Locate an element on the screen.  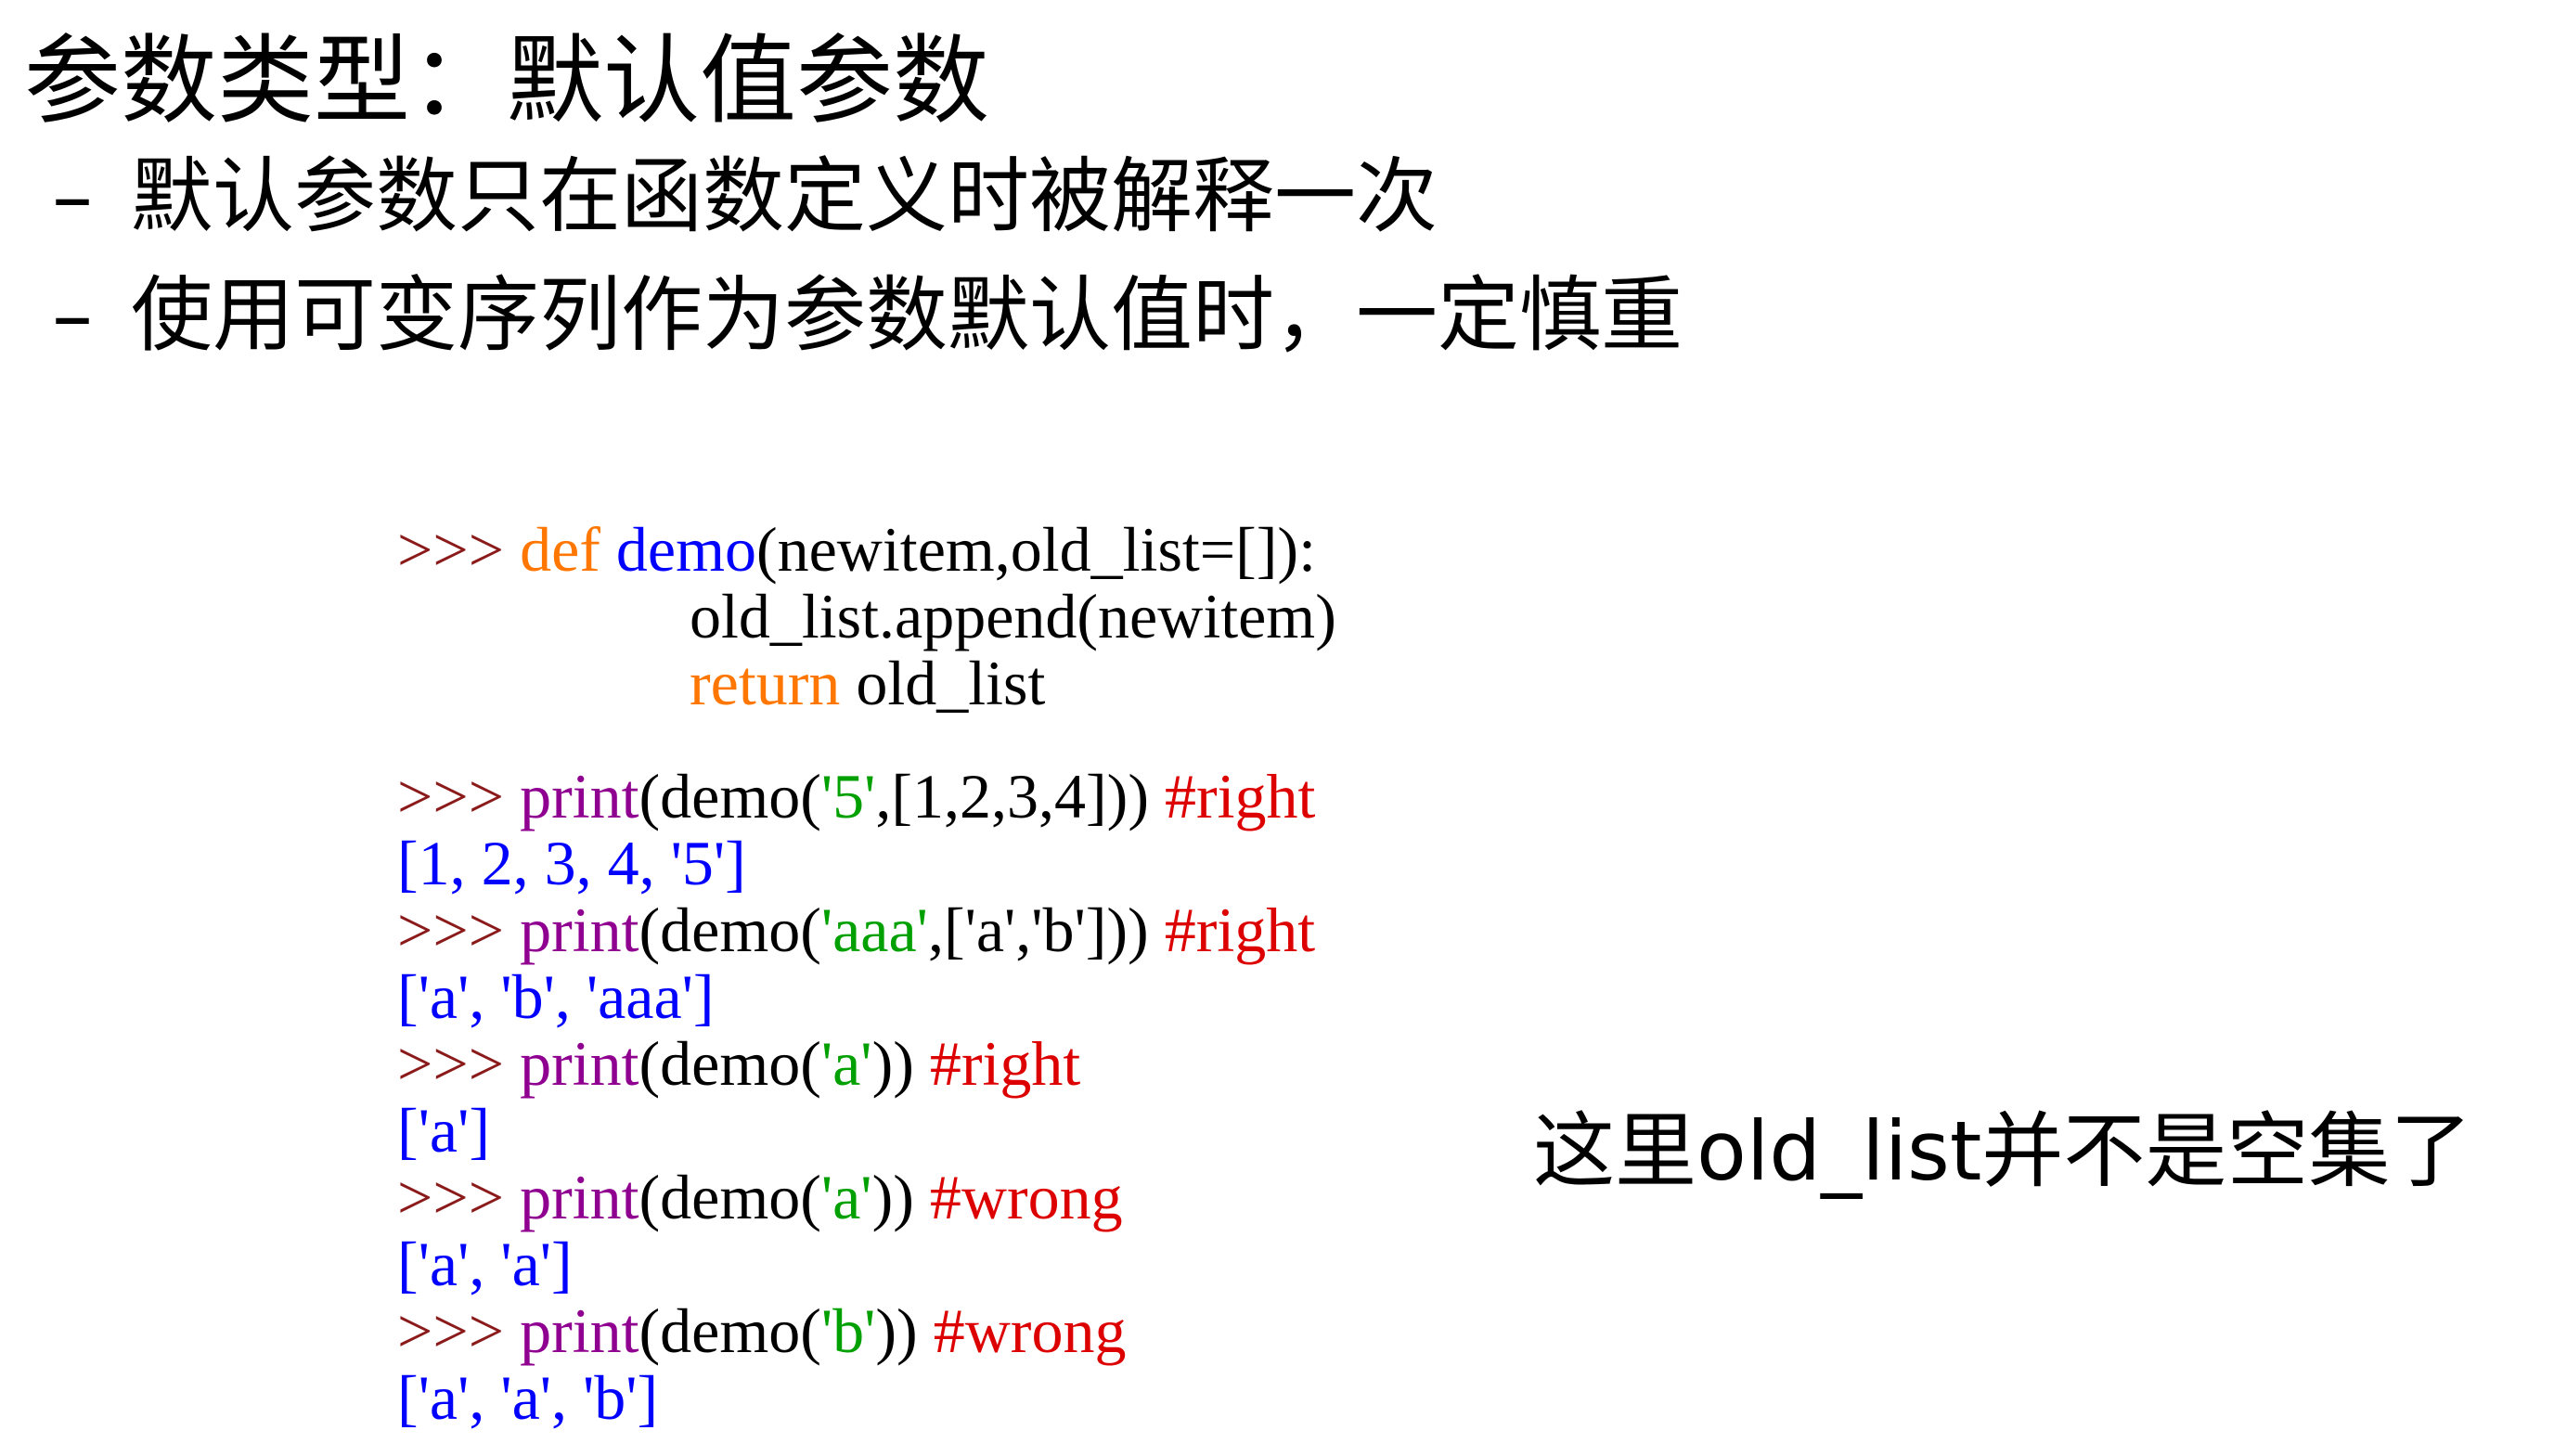
code-text: old_list.append(newitem) is located at coordinates (1013, 616).